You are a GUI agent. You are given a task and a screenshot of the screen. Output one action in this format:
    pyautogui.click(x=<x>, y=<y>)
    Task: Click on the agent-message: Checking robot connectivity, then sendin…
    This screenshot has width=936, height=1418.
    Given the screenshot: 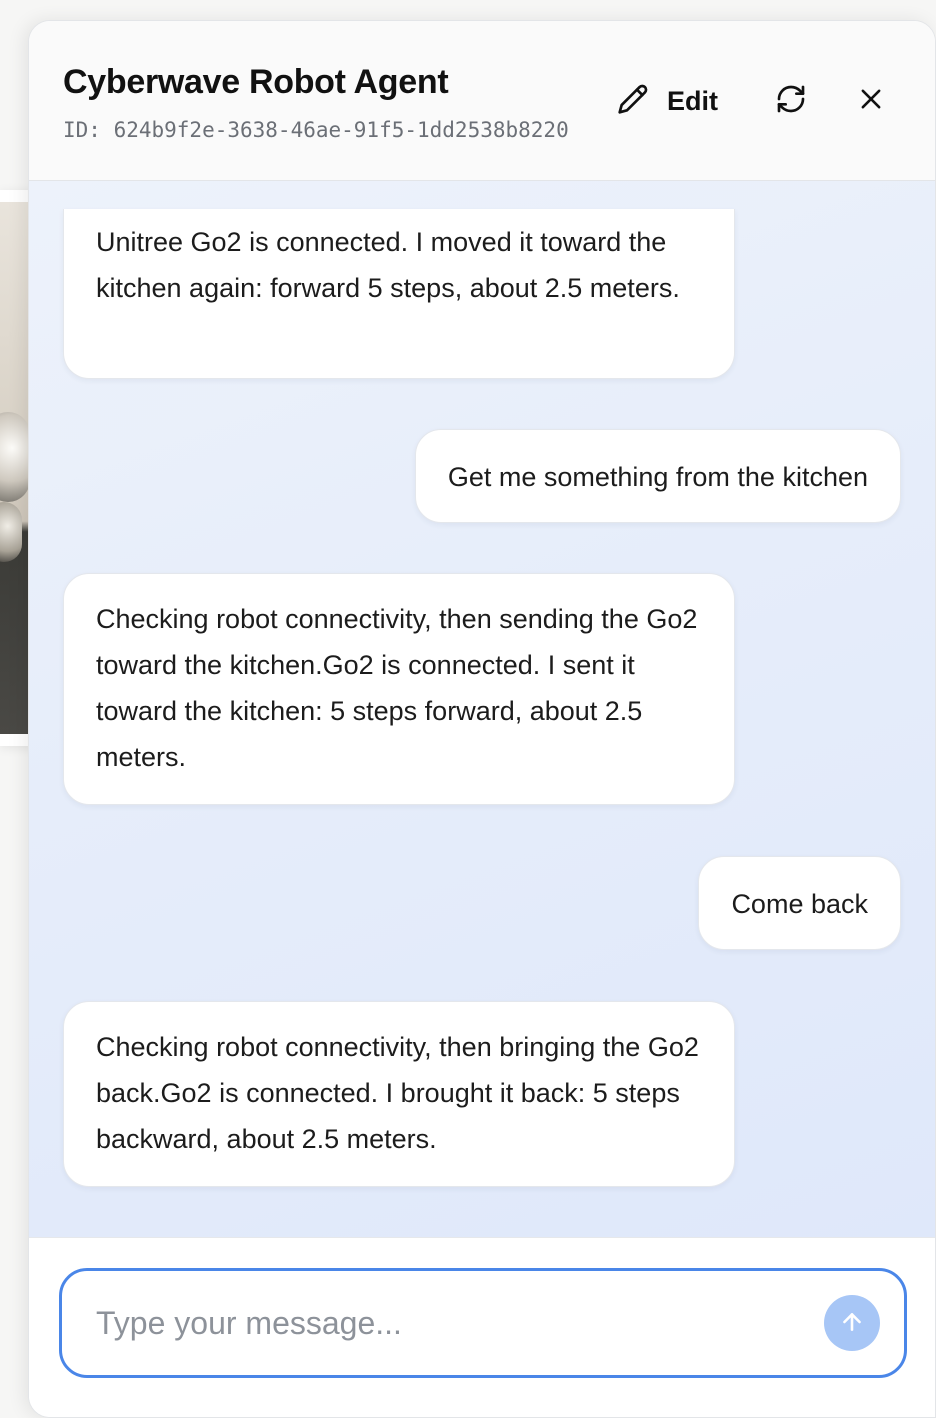 What is the action you would take?
    pyautogui.click(x=399, y=689)
    